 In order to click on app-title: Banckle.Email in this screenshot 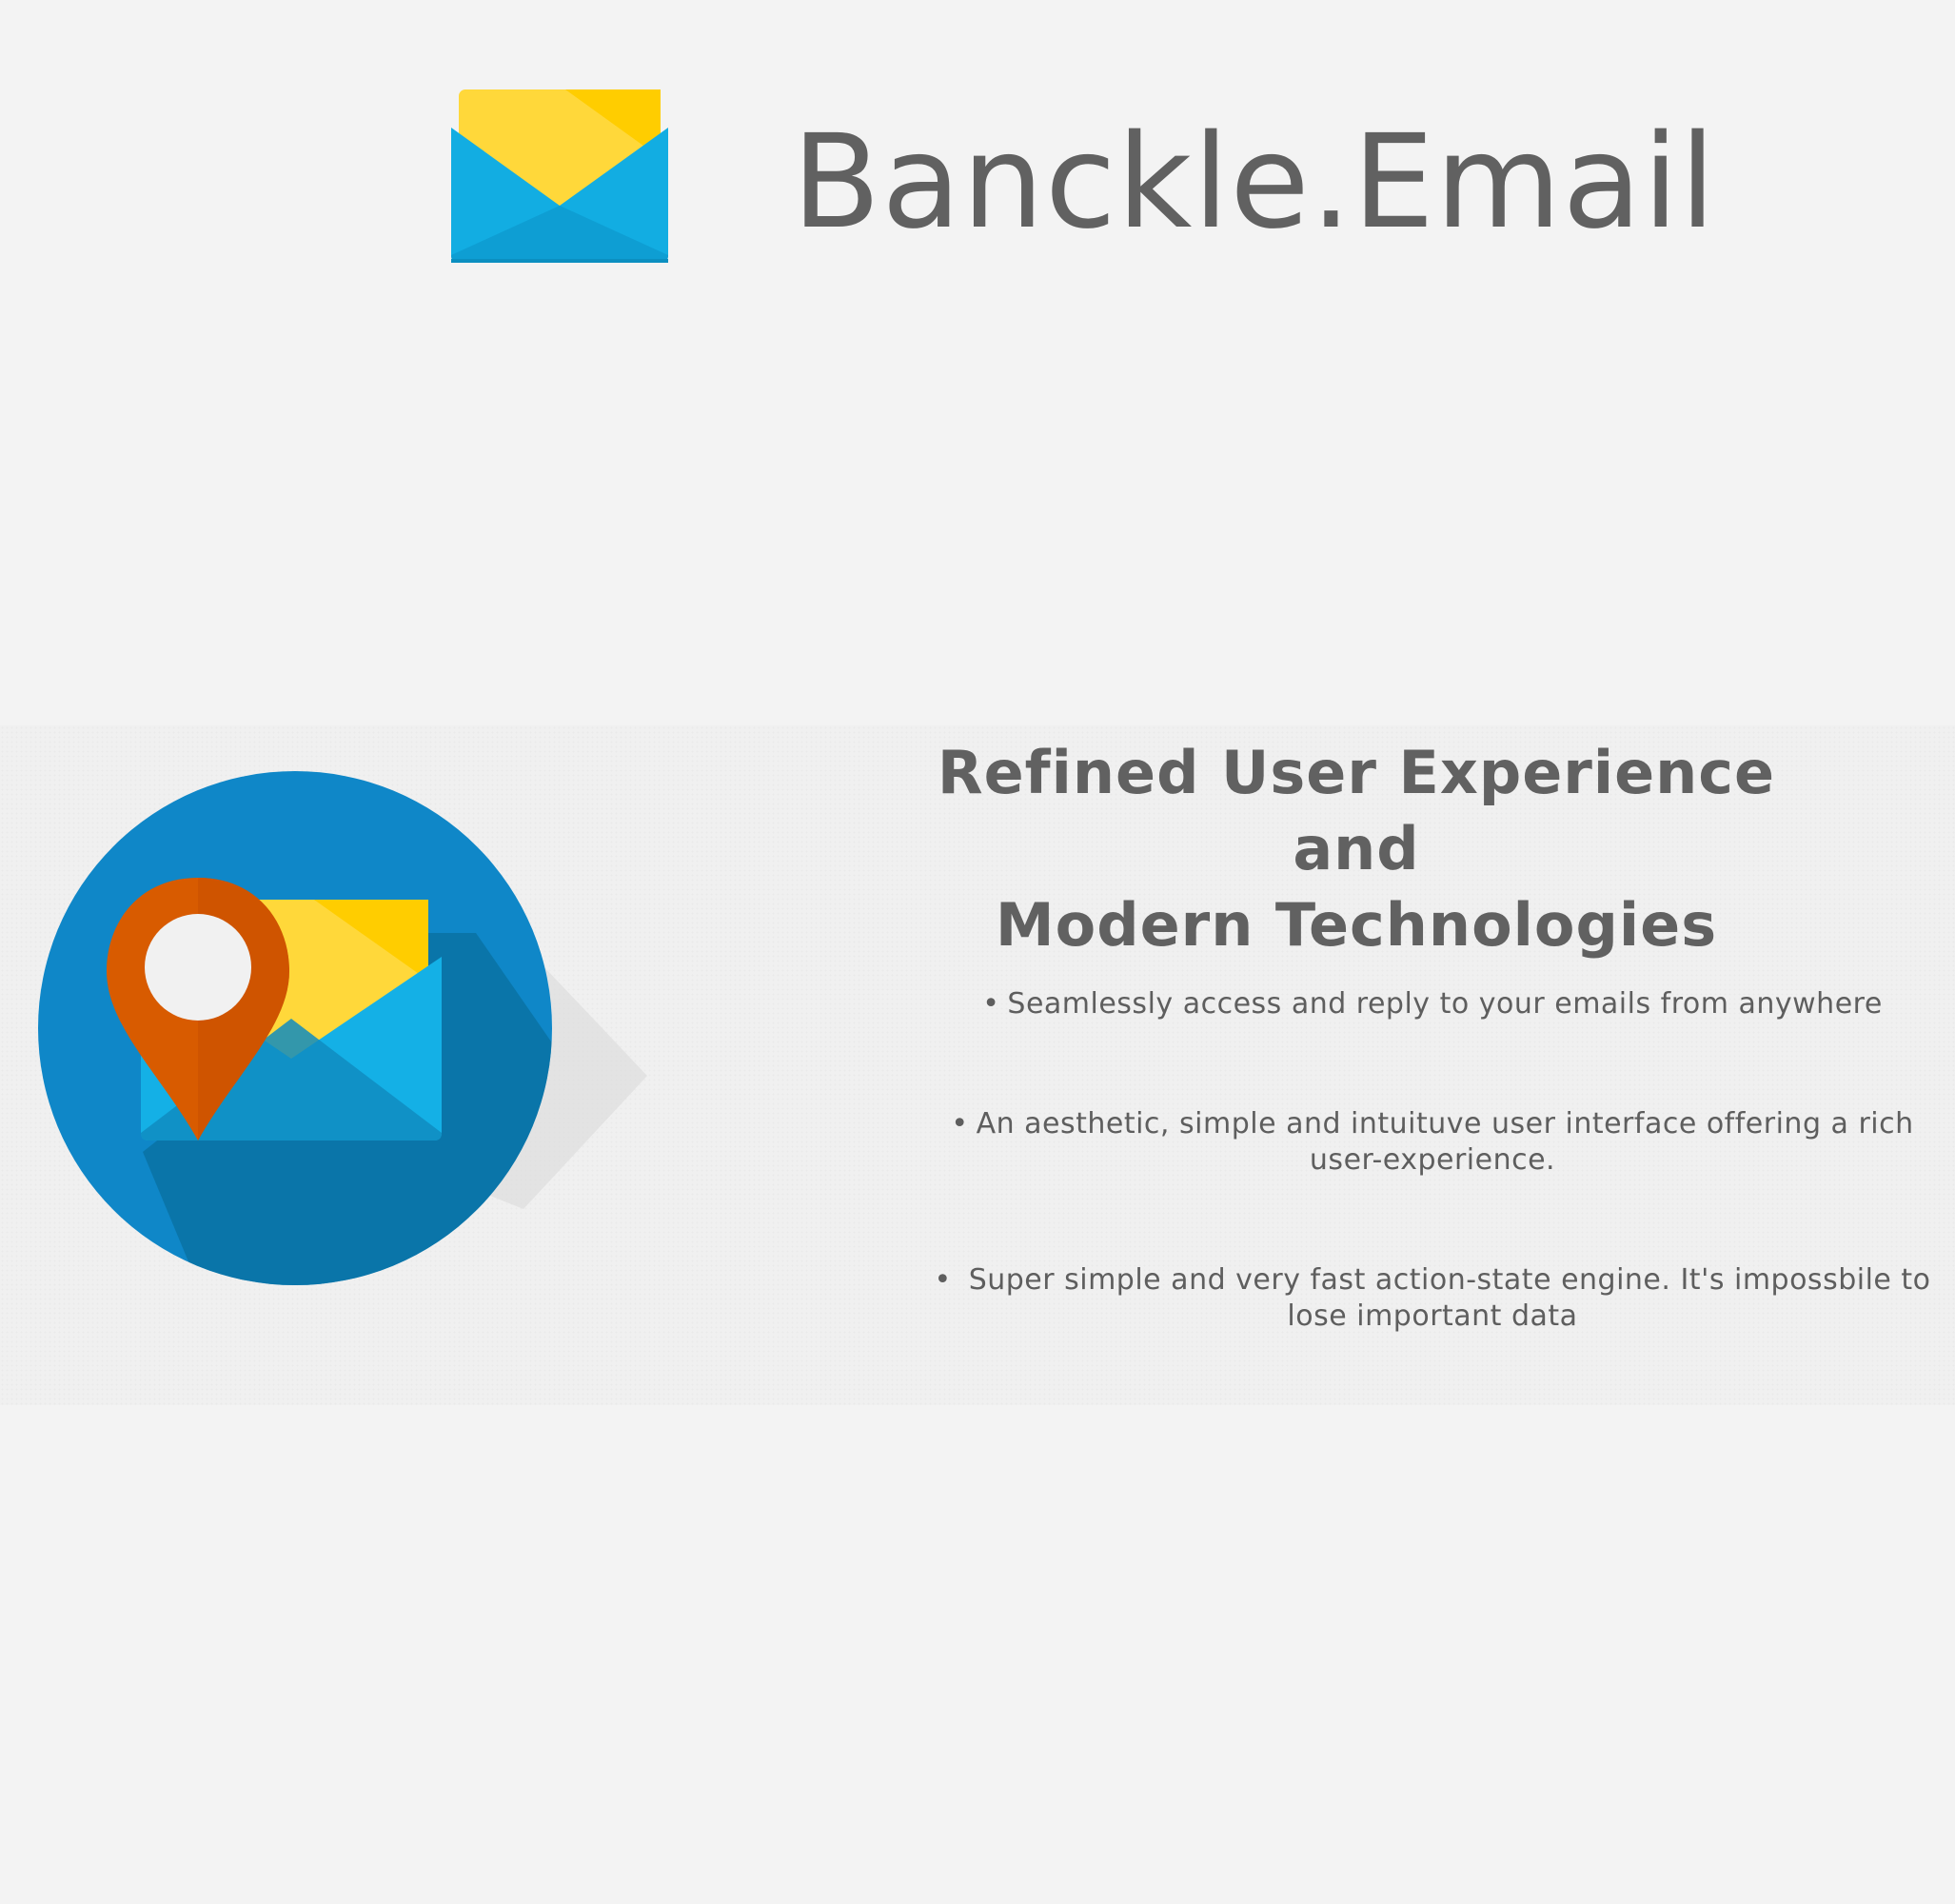, I will do `click(1254, 183)`.